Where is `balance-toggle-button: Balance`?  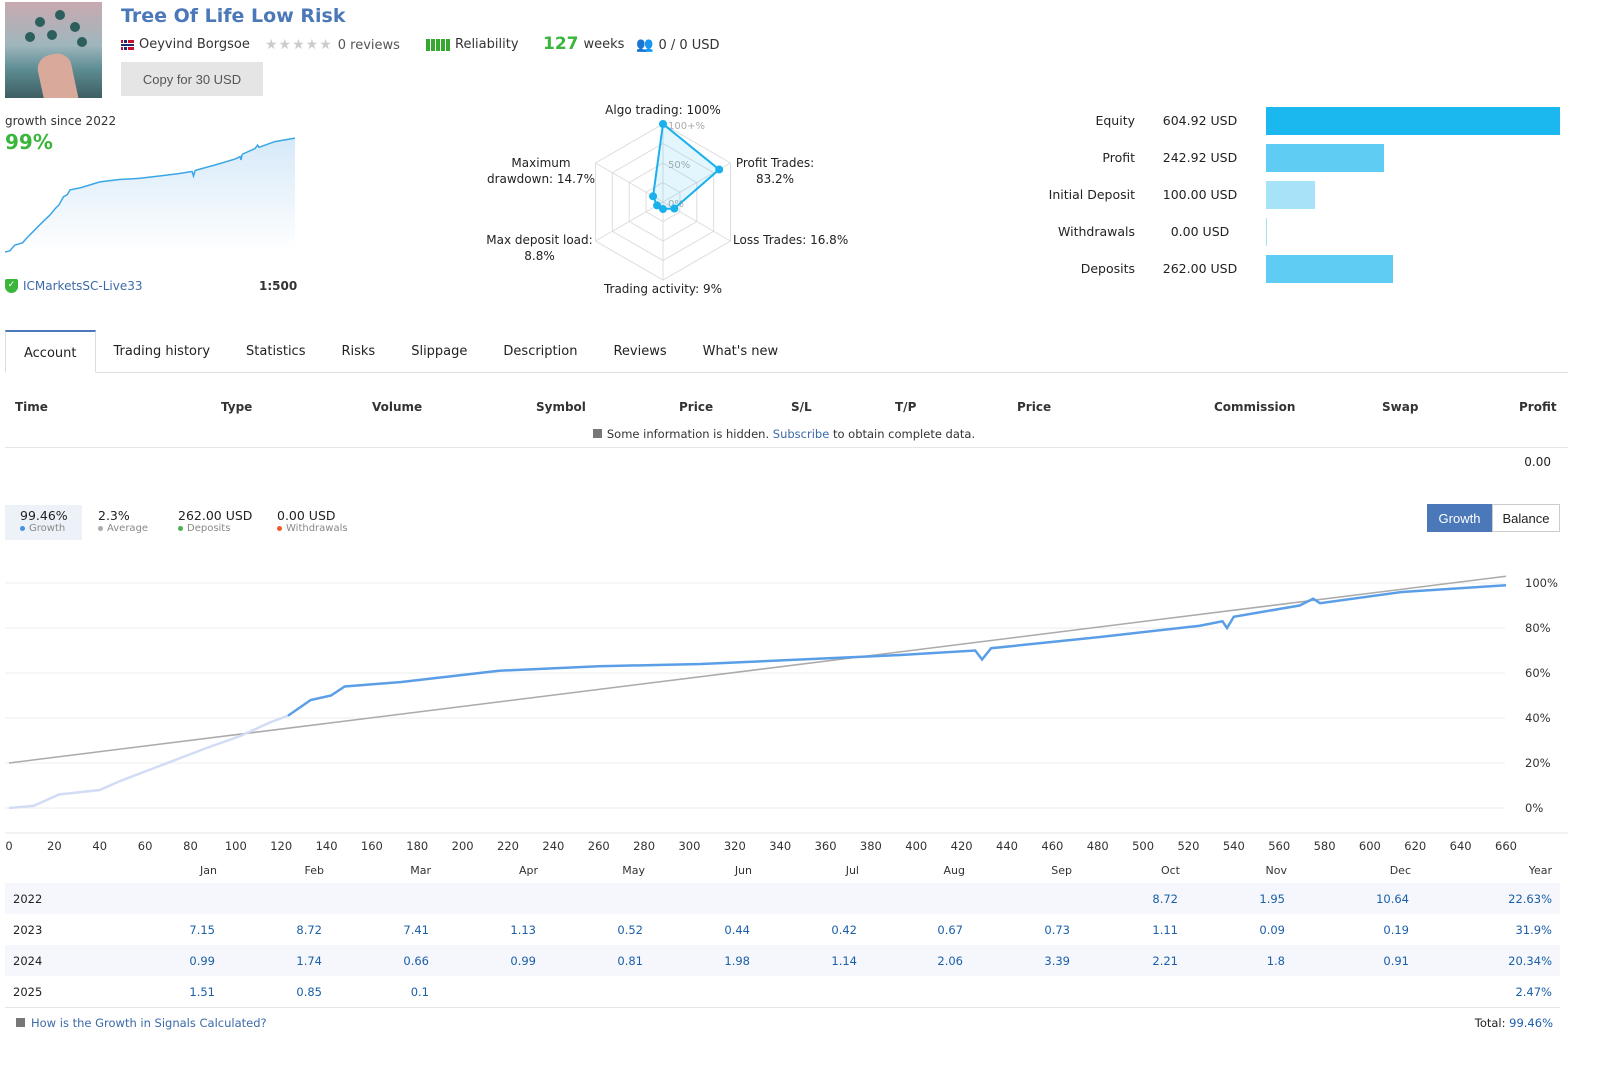
balance-toggle-button: Balance is located at coordinates (1526, 518).